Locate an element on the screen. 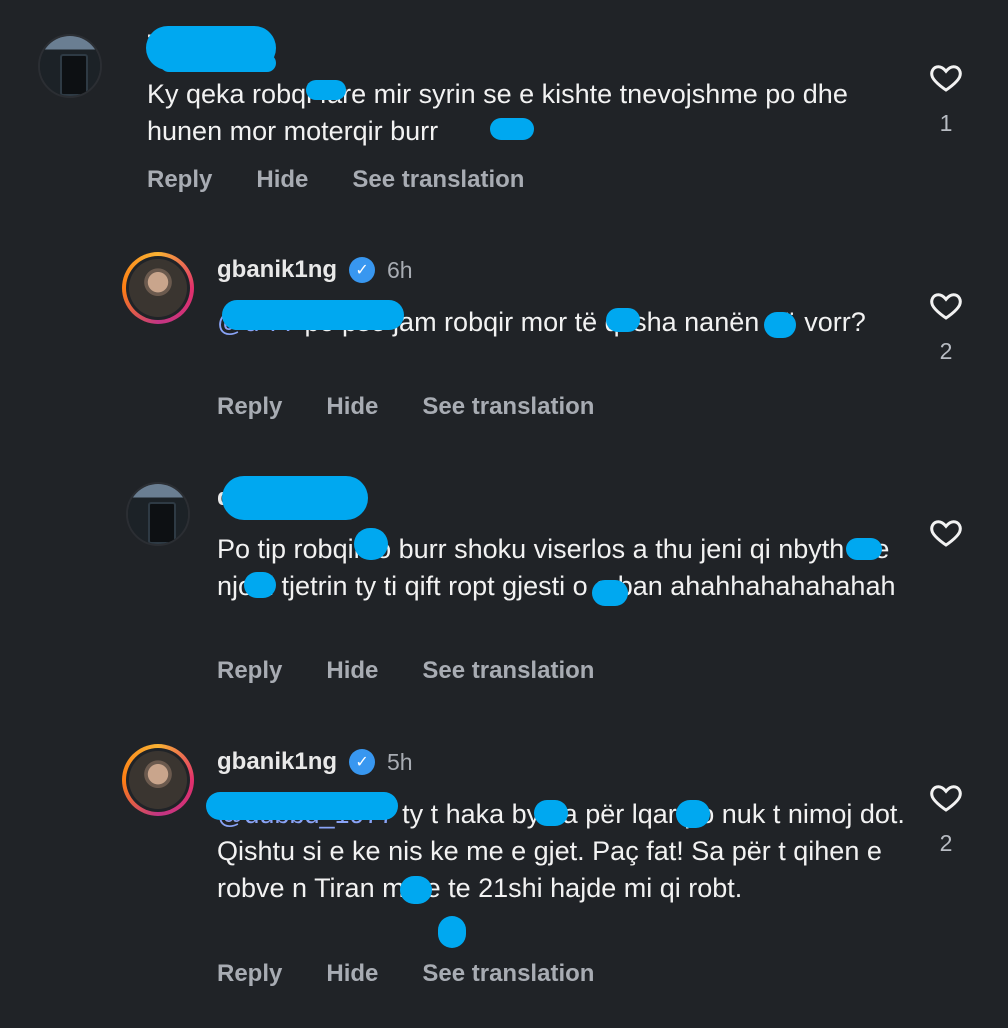 This screenshot has height=1028, width=1008. timestamp: 5h is located at coordinates (400, 761).